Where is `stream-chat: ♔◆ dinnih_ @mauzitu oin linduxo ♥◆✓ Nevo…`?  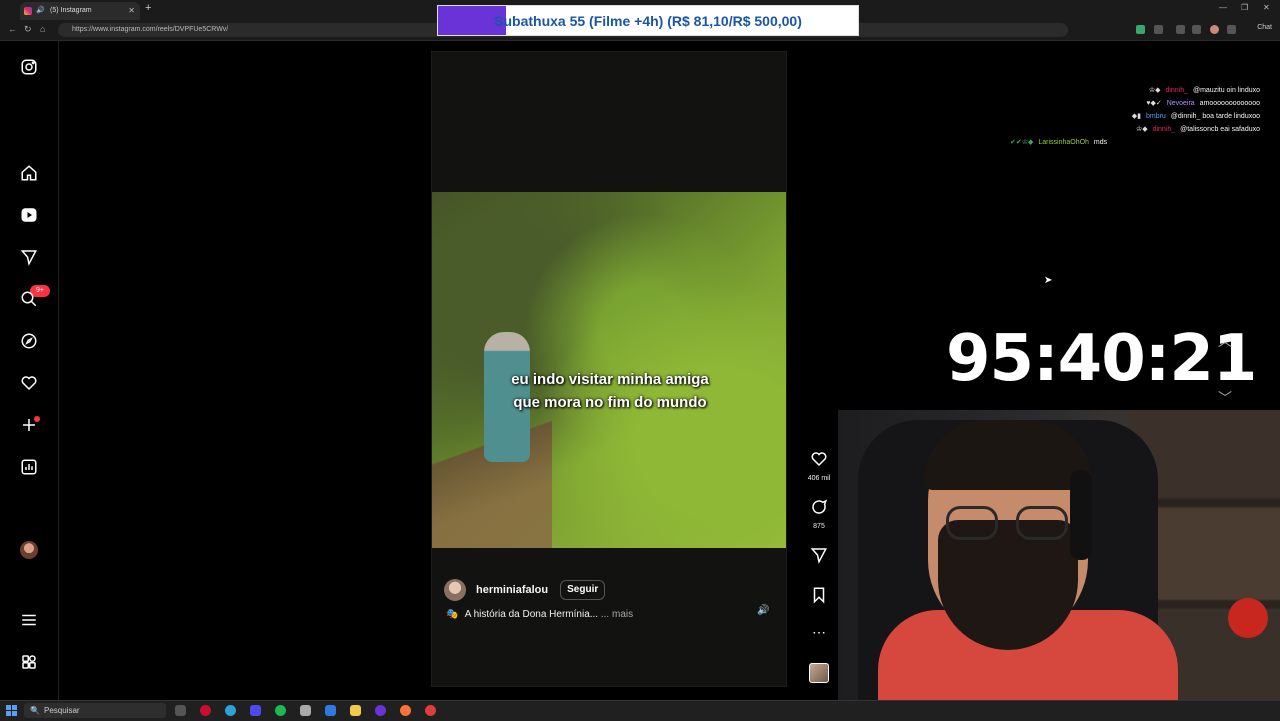
stream-chat: ♔◆ dinnih_ @mauzitu oin linduxo ♥◆✓ Nevo… is located at coordinates (1135, 116).